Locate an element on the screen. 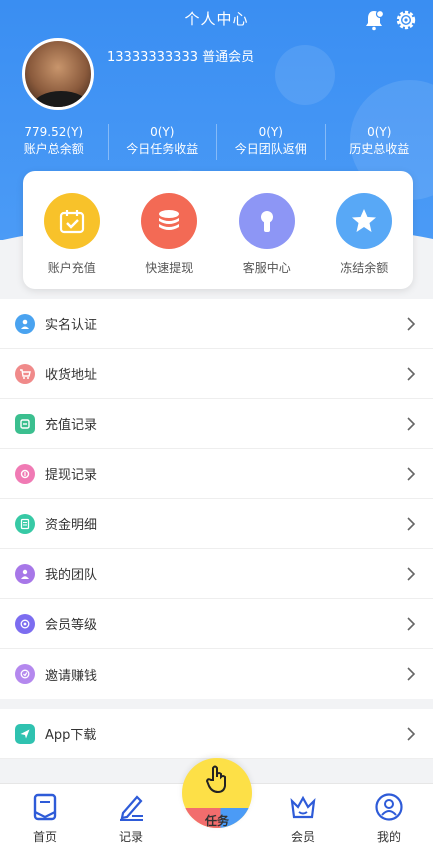  pencil-icon is located at coordinates (131, 808).